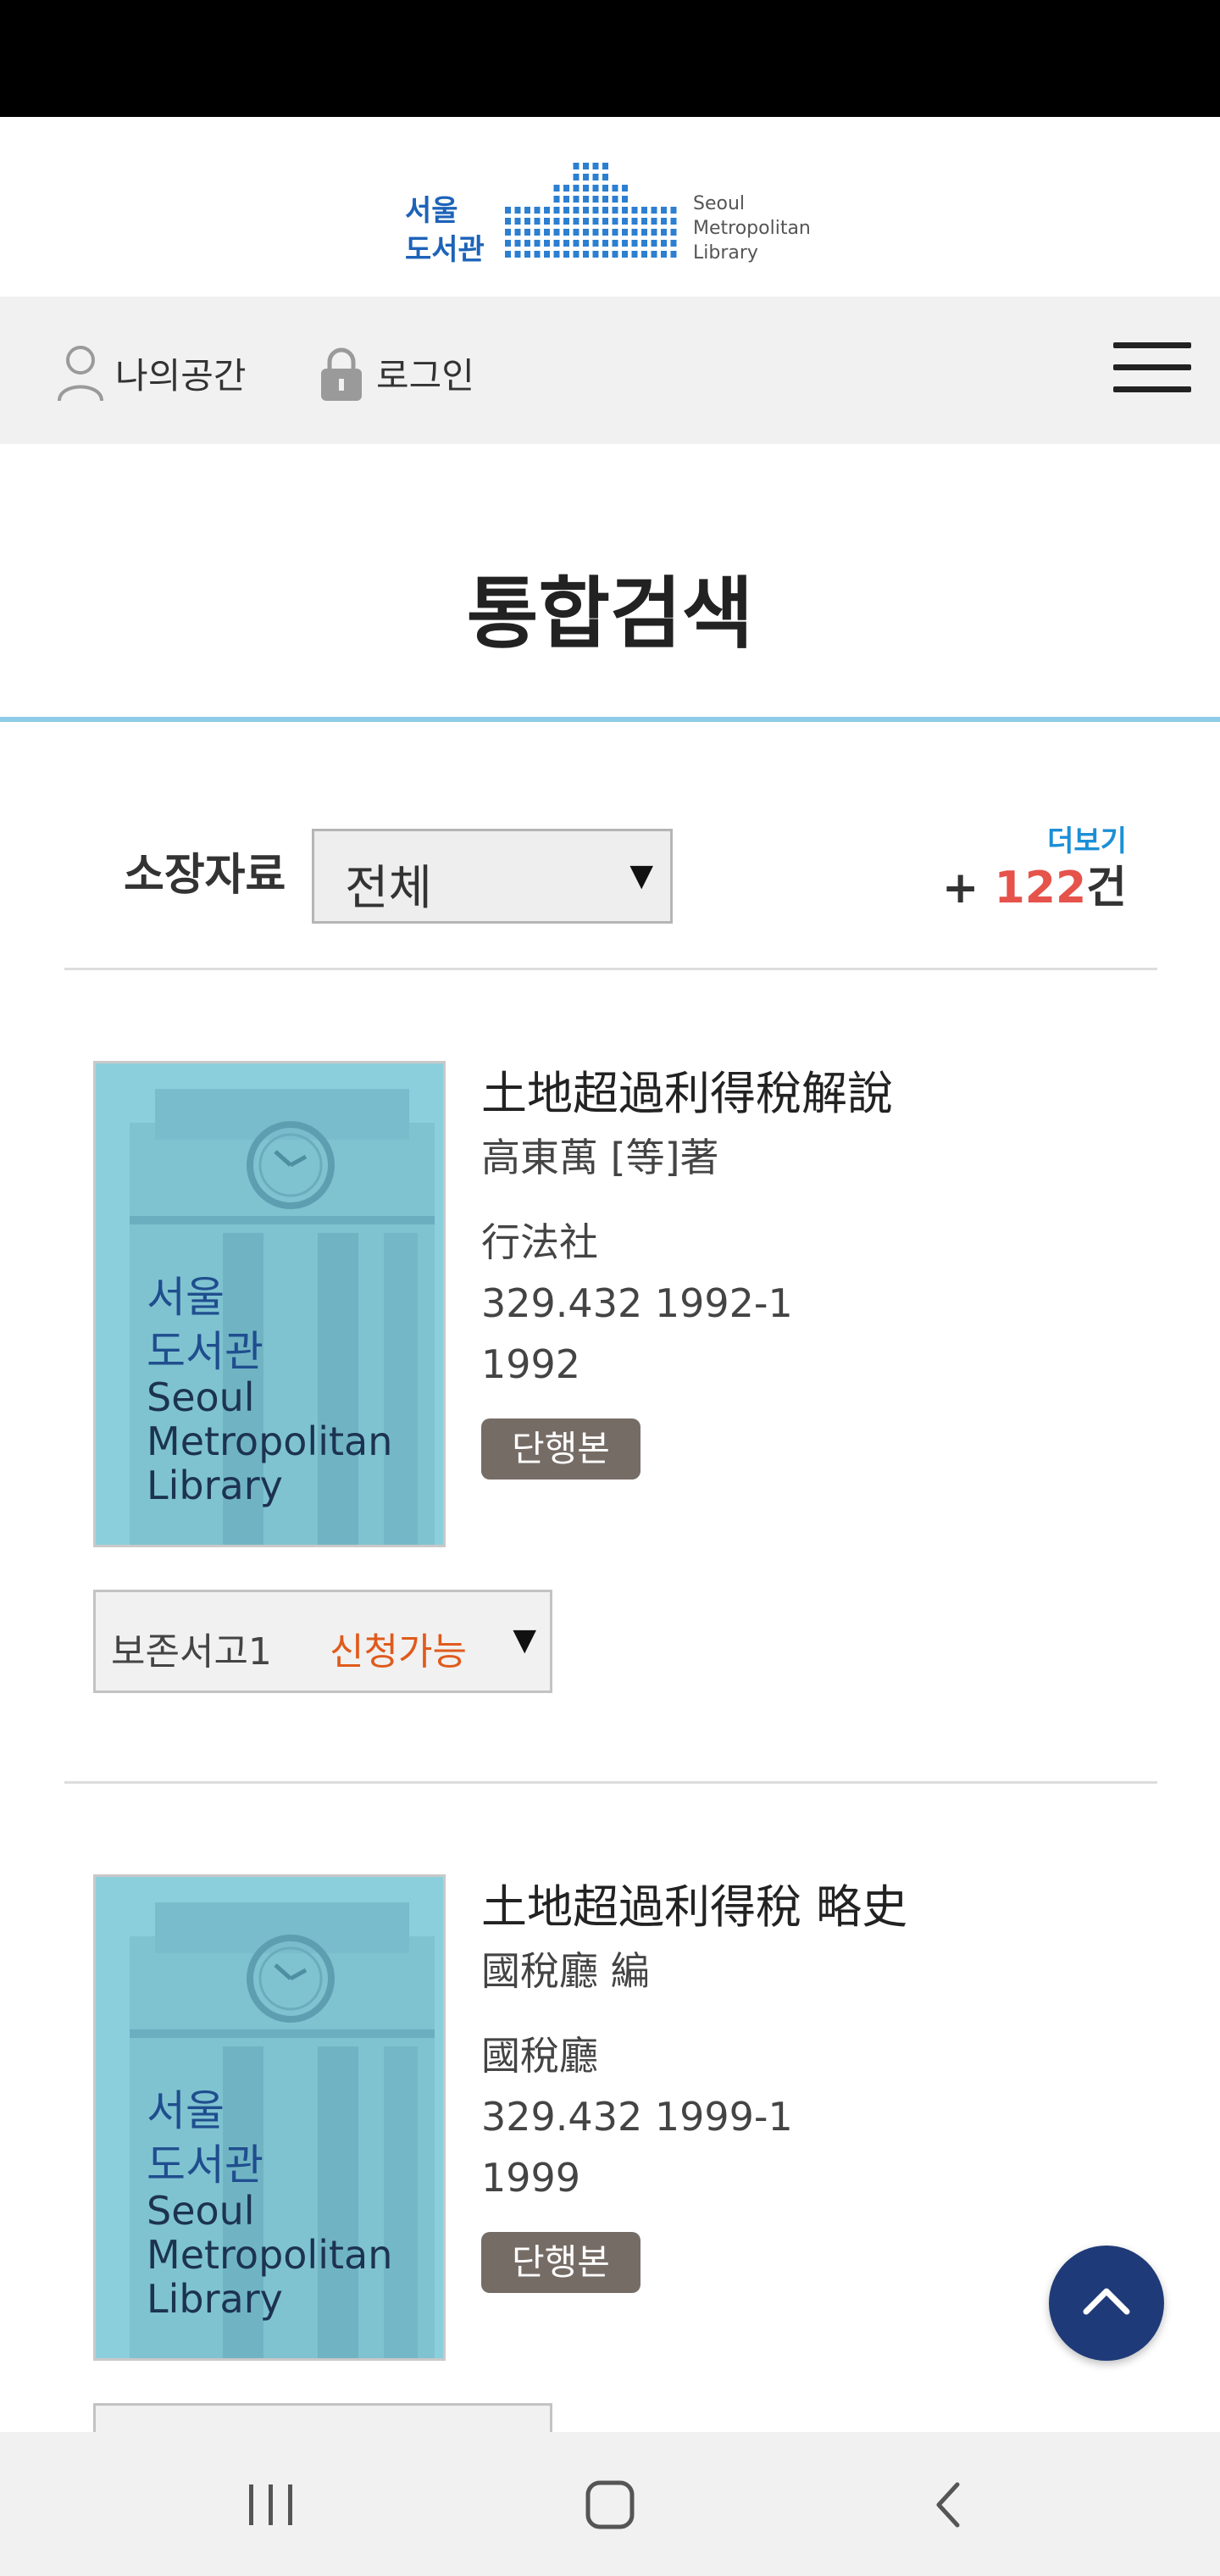 This screenshot has height=2576, width=1220. Describe the element at coordinates (389, 888) in the screenshot. I see `filter-selected-value: 전체` at that location.